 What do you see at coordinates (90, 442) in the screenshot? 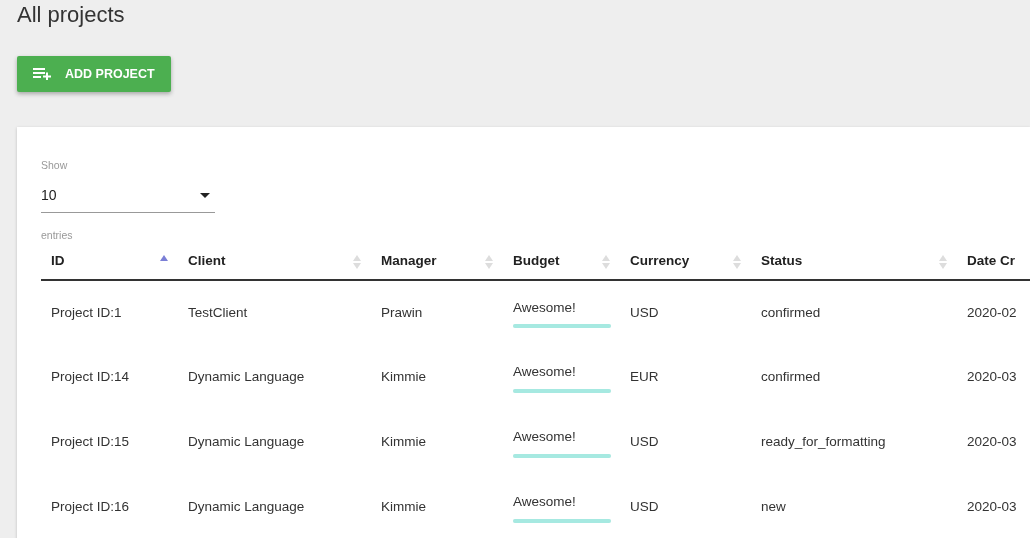
I see `table-cell: Project ID:15` at bounding box center [90, 442].